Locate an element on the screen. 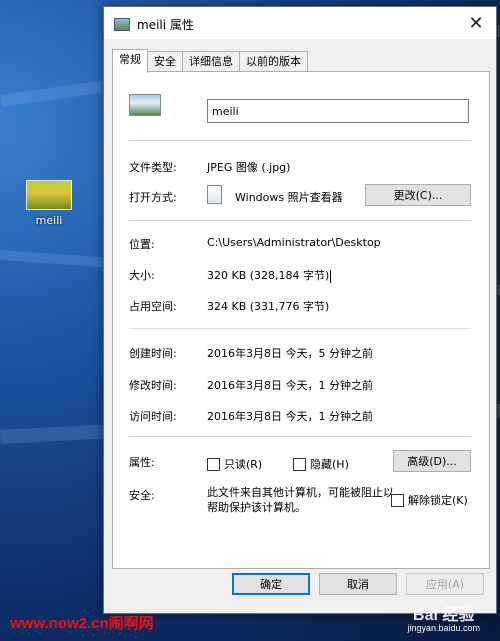 The width and height of the screenshot is (500, 641). close-icon: ✕ is located at coordinates (476, 23).